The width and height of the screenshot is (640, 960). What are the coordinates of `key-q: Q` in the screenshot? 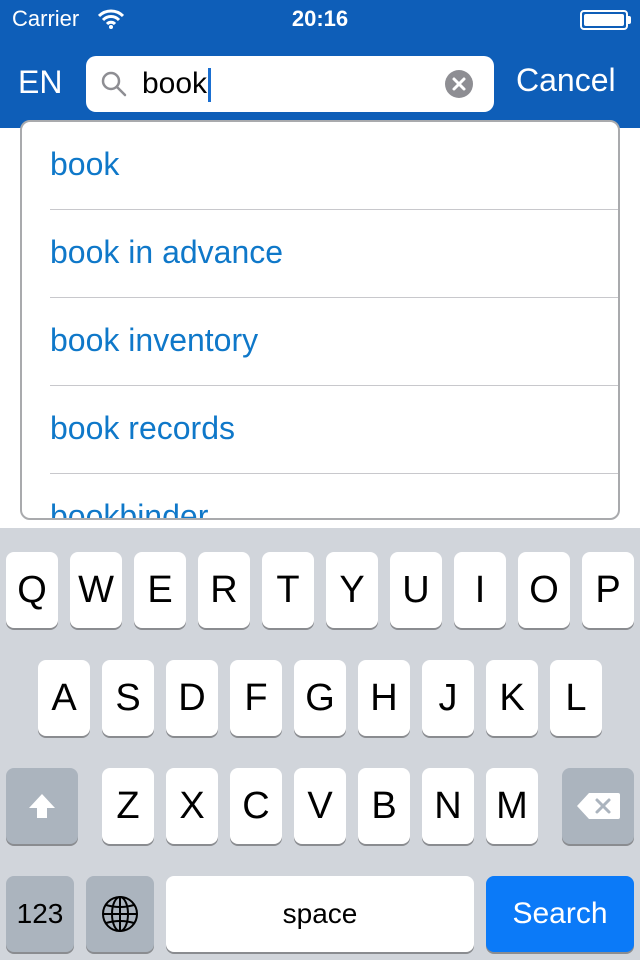 It's located at (32, 590).